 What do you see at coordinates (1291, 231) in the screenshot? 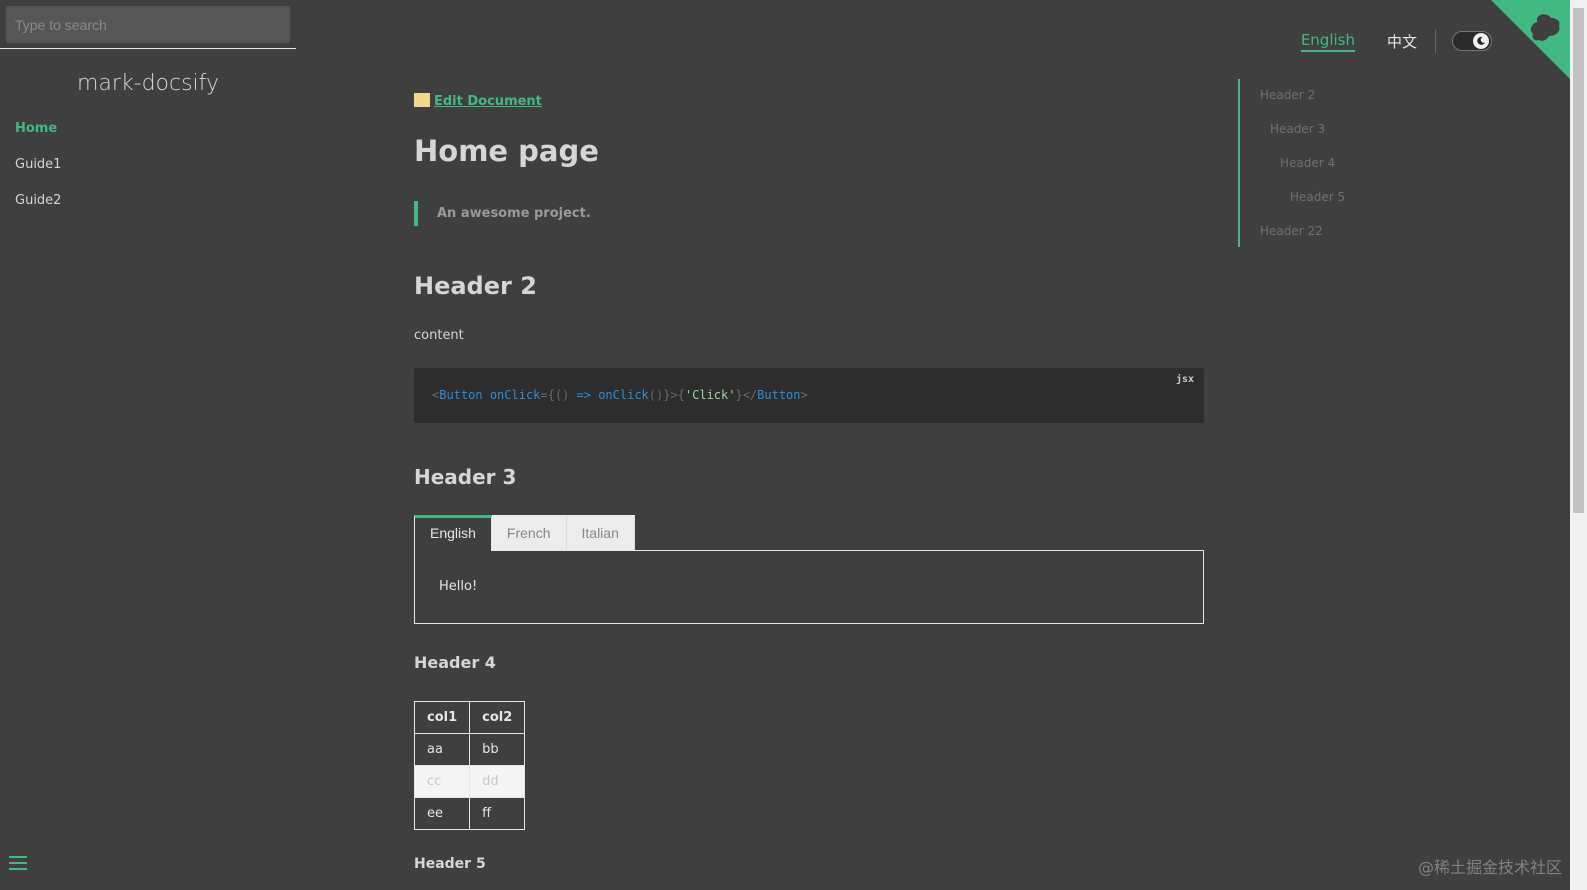
I see `toc-item-header-22: Header 22` at bounding box center [1291, 231].